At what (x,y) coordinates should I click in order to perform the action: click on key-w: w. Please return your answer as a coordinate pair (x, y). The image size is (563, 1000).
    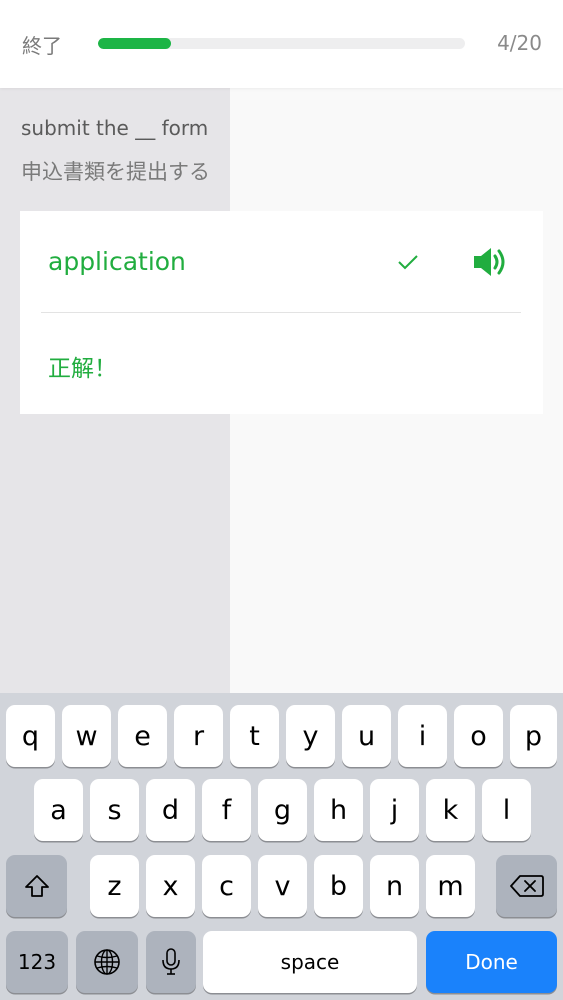
    Looking at the image, I should click on (86, 736).